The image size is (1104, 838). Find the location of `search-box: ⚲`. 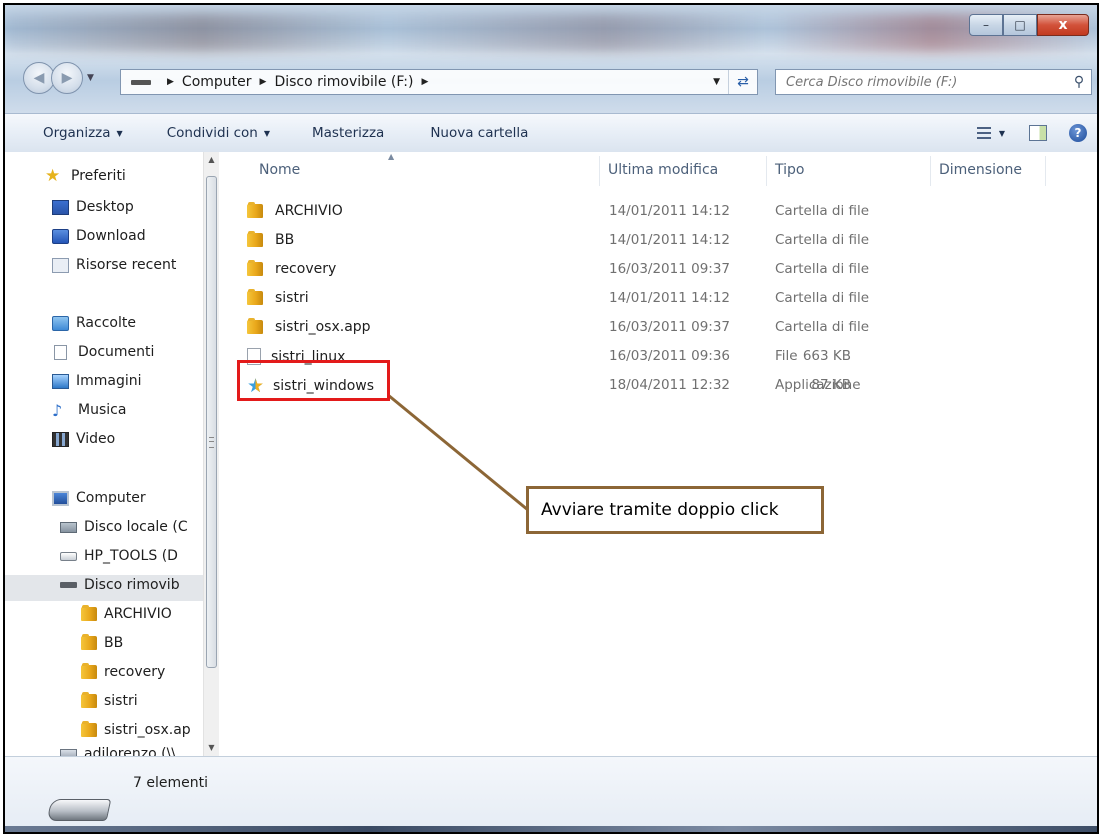

search-box: ⚲ is located at coordinates (933, 82).